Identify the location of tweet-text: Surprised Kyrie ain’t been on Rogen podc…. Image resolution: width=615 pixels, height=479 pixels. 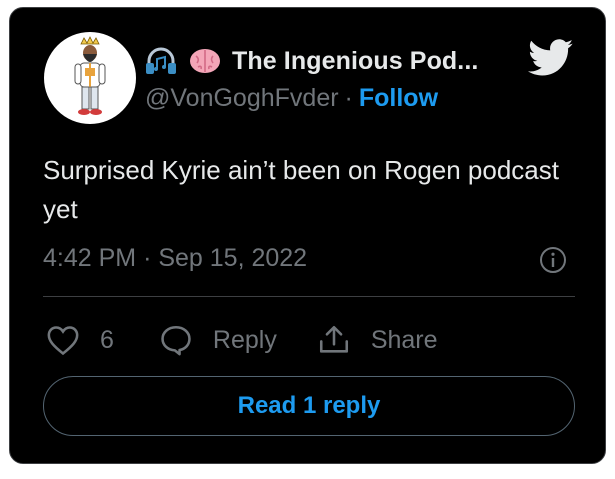
(301, 189).